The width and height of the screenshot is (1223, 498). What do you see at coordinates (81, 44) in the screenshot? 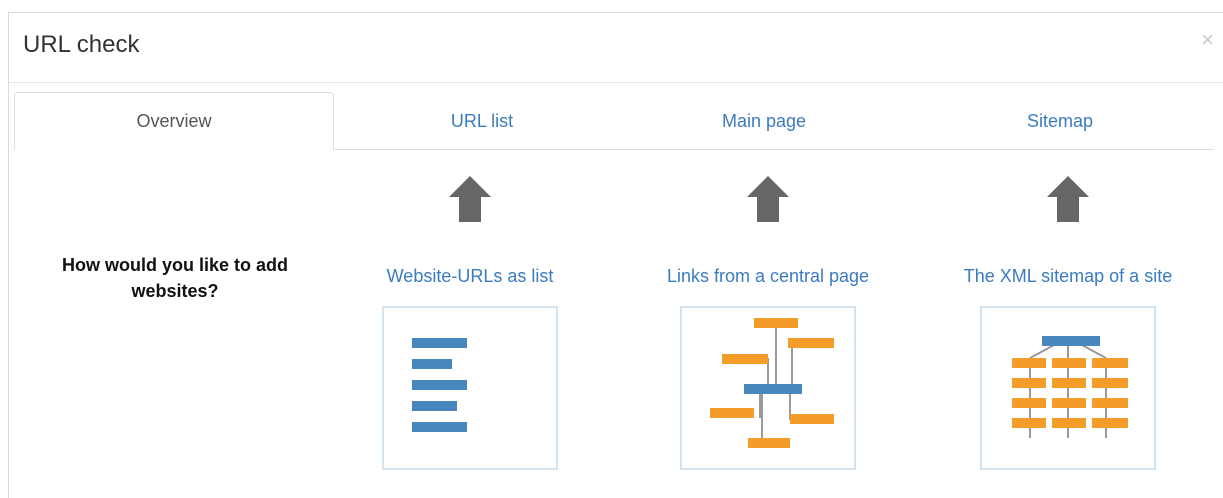
I see `dialog-title: URL check` at bounding box center [81, 44].